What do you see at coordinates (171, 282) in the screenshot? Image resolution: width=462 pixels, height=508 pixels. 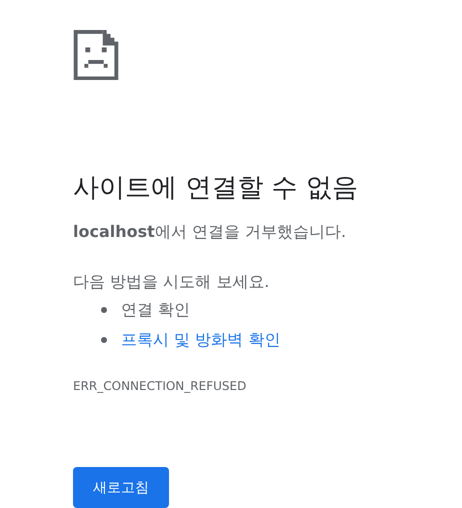 I see `suggestions-intro: 다음 방법을 시도해 보세요.` at bounding box center [171, 282].